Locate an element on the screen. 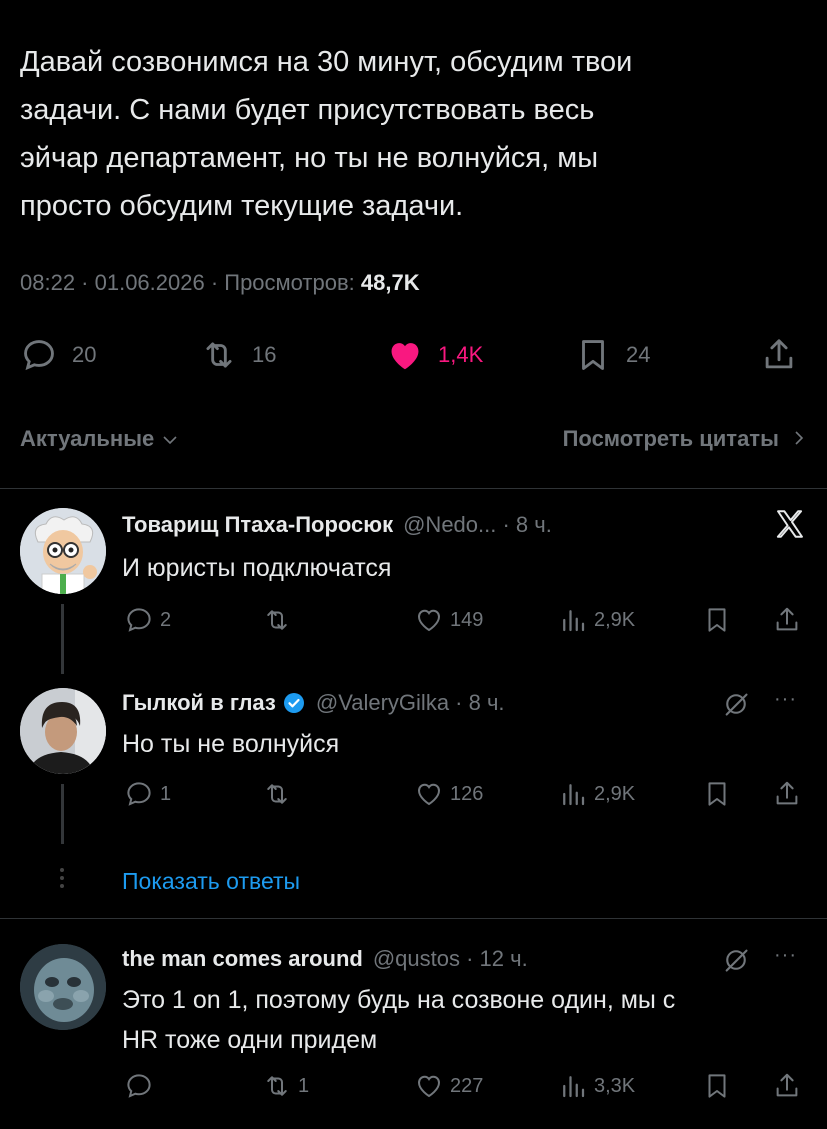 This screenshot has width=827, height=1129. repost-button: 1 is located at coordinates (285, 1086).